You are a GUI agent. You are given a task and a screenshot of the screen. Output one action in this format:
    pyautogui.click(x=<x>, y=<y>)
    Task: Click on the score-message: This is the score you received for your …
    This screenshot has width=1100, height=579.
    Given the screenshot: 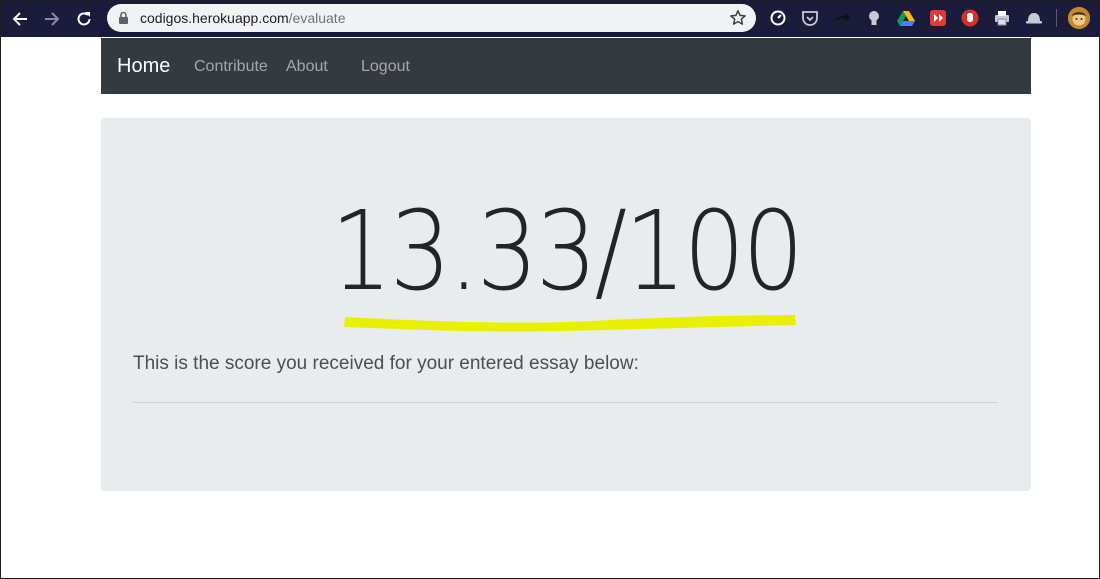 What is the action you would take?
    pyautogui.click(x=386, y=363)
    